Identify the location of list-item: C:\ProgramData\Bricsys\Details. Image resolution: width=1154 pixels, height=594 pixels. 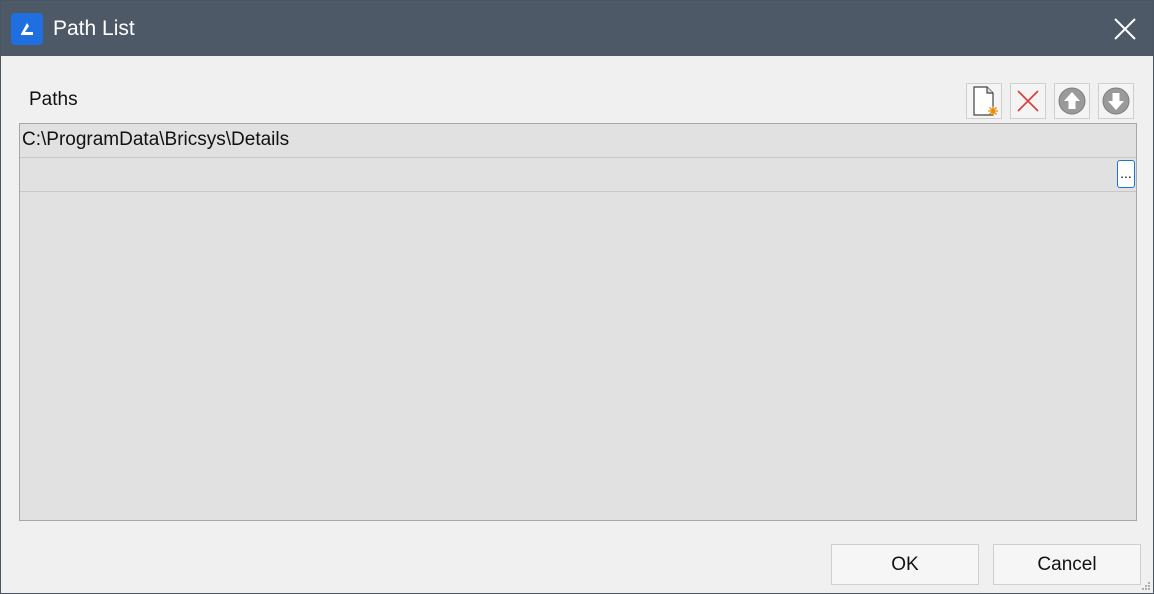
(578, 141).